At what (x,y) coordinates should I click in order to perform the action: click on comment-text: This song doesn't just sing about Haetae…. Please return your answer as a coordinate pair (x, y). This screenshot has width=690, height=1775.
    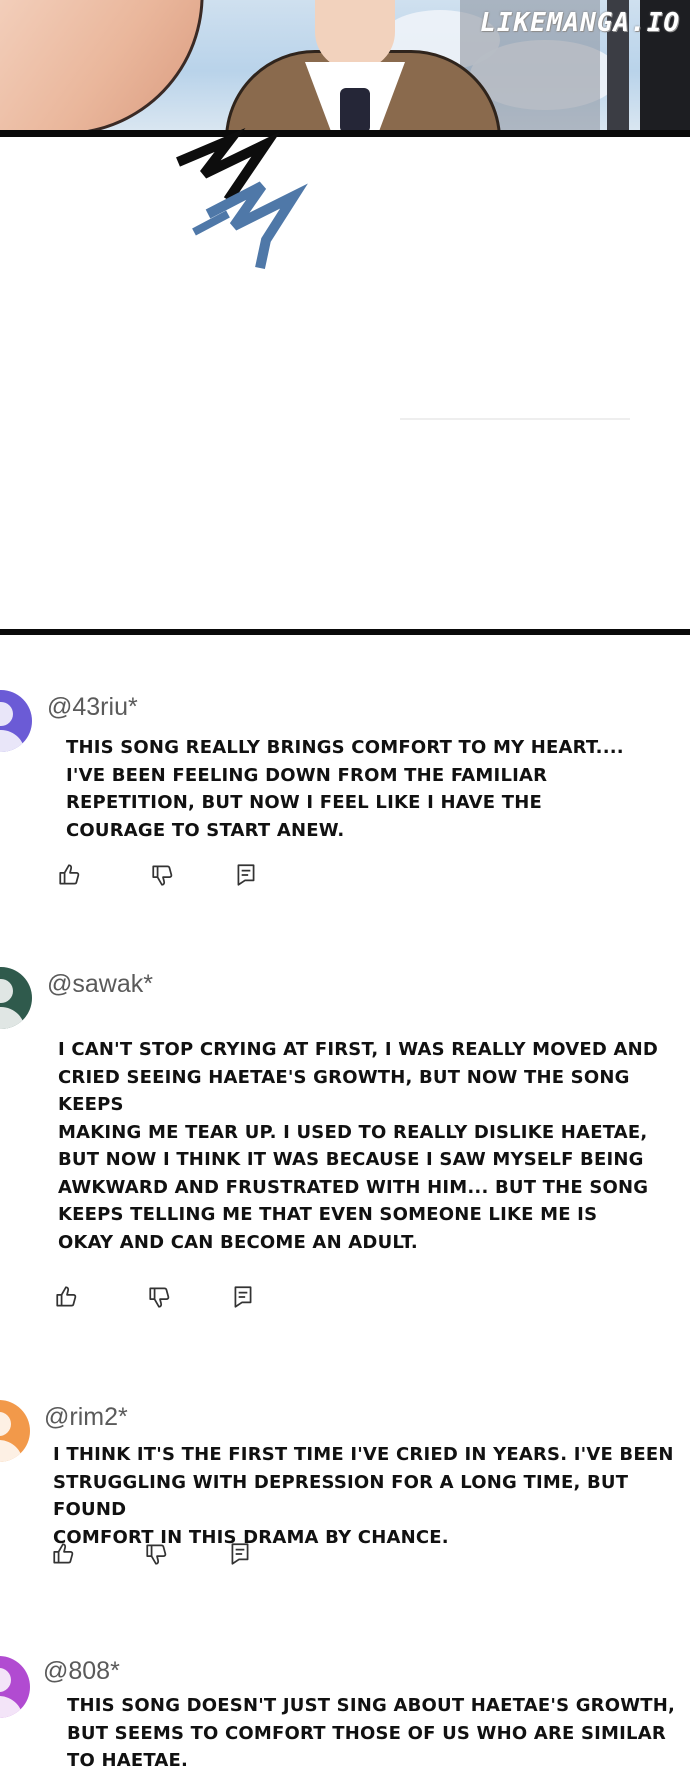
    Looking at the image, I should click on (371, 1733).